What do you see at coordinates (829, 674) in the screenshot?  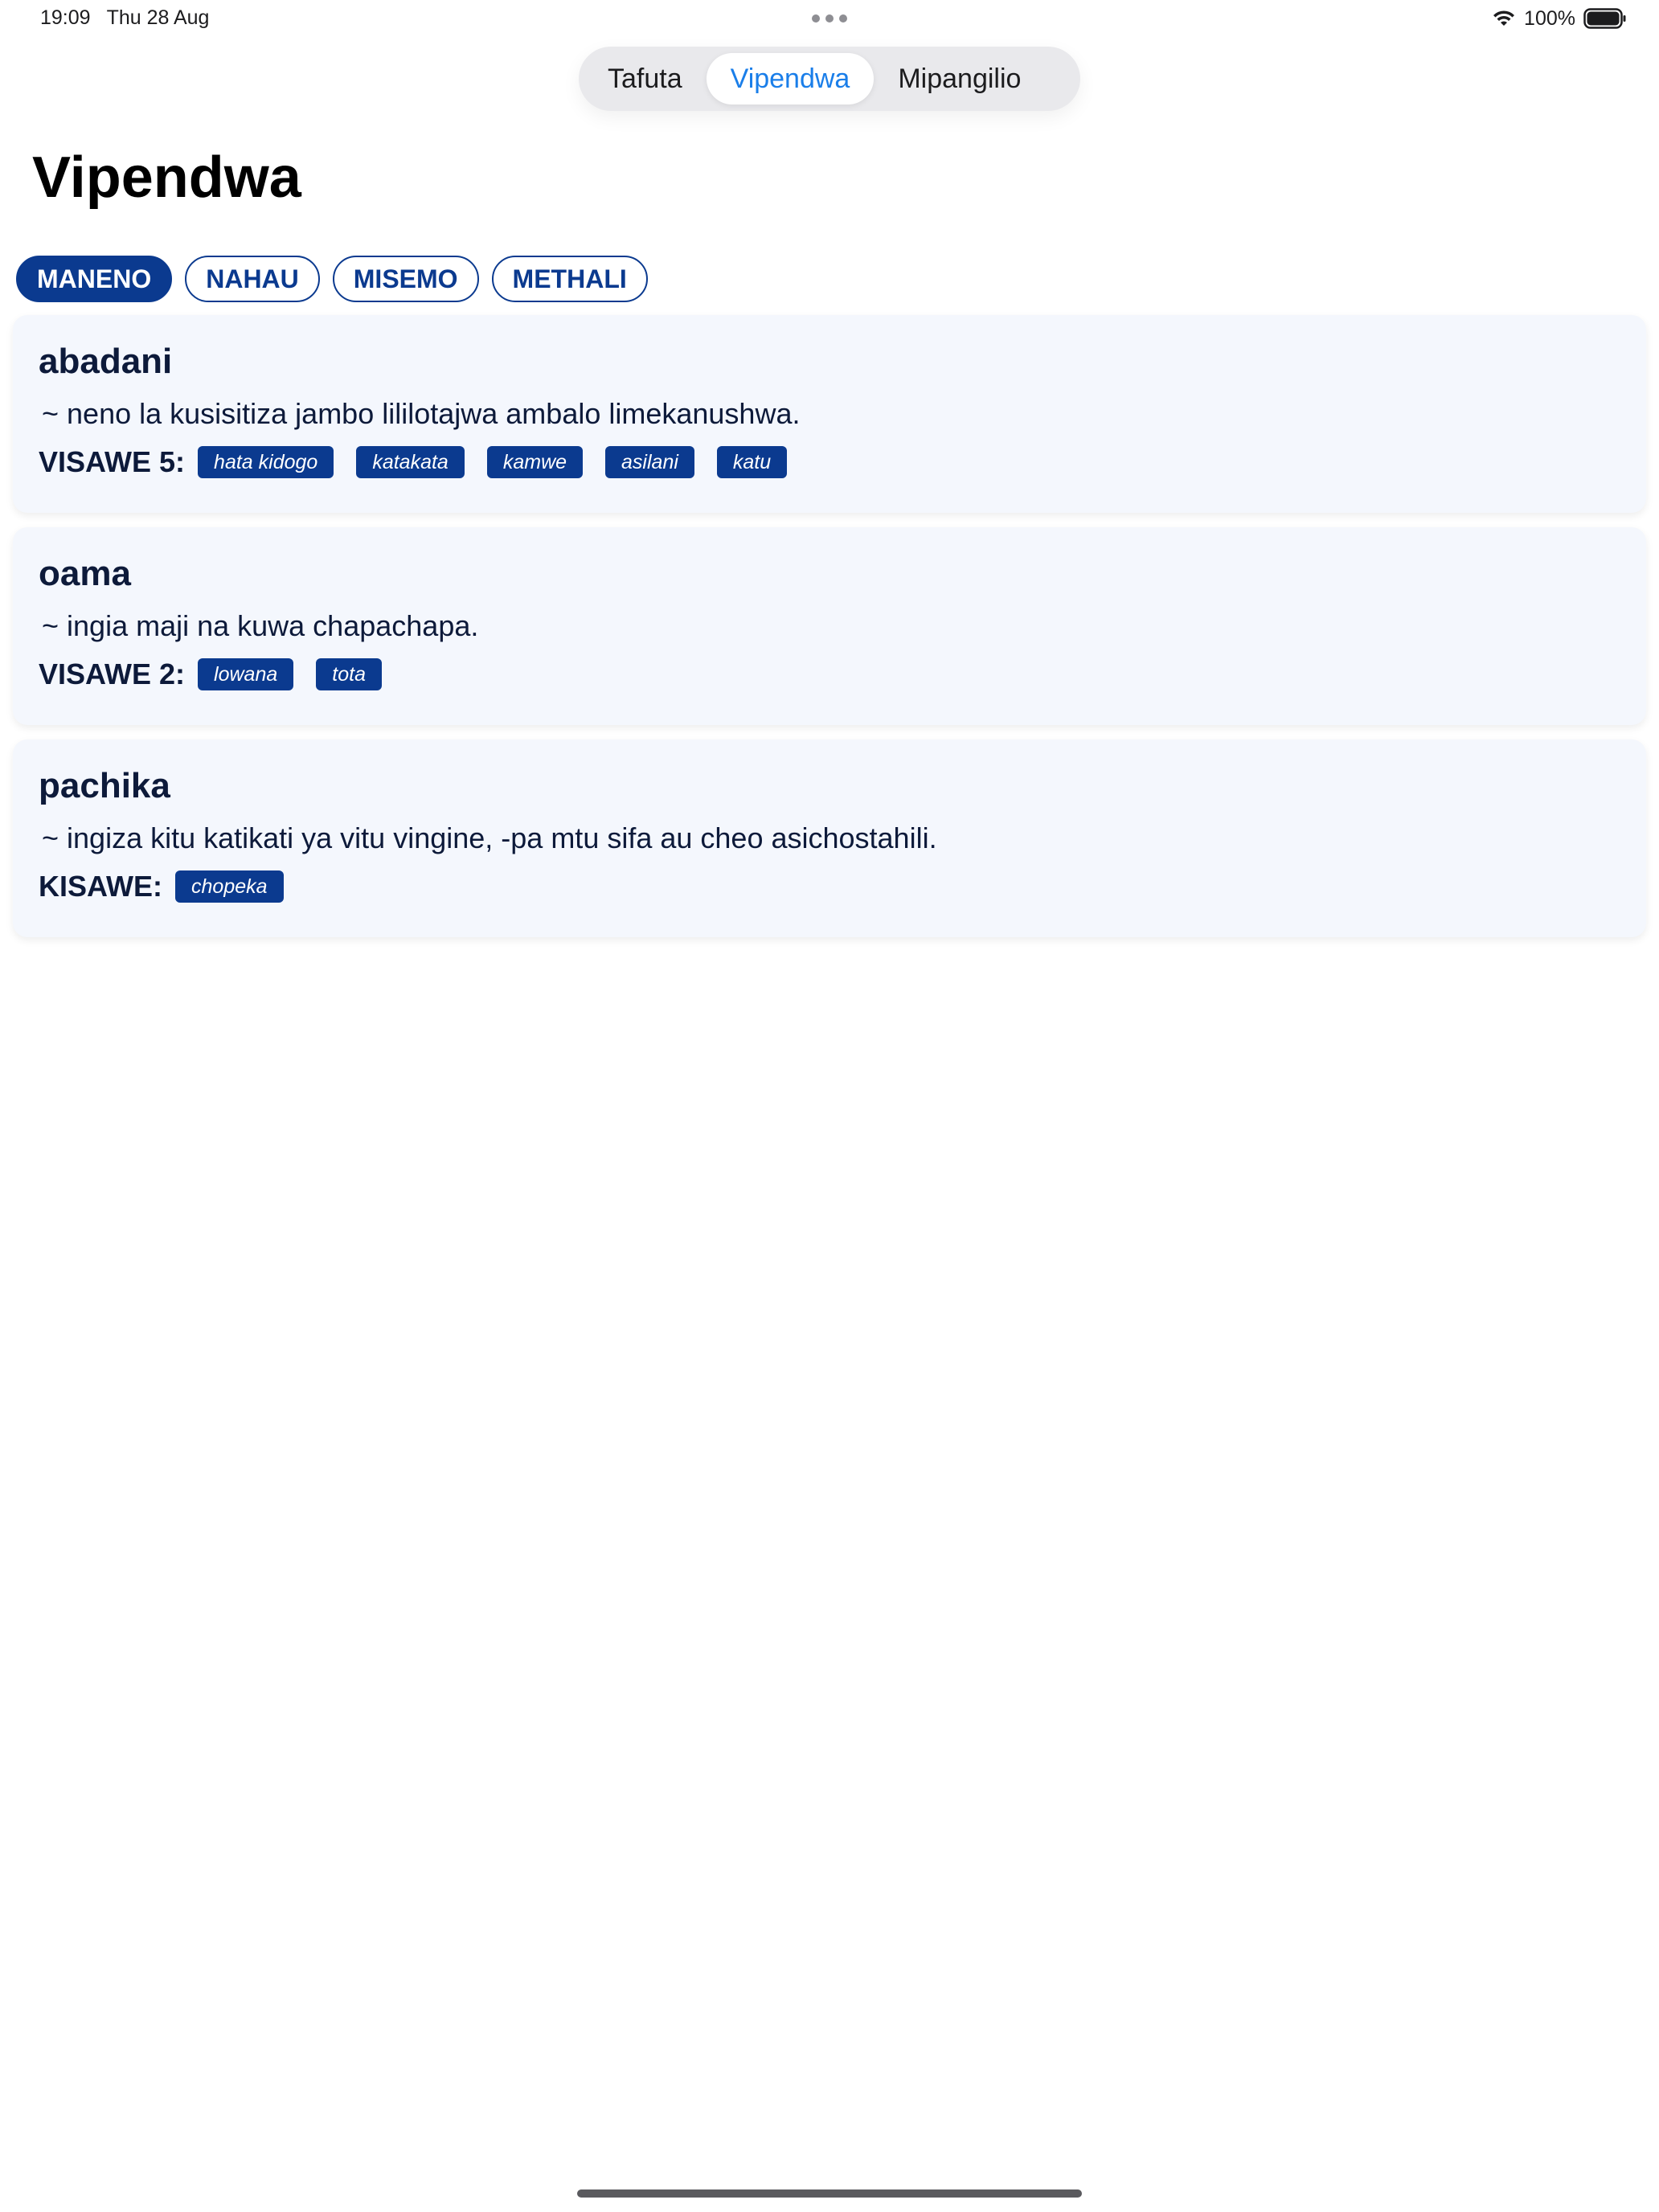 I see `synonym-row: VISAWE 2: lowana tota` at bounding box center [829, 674].